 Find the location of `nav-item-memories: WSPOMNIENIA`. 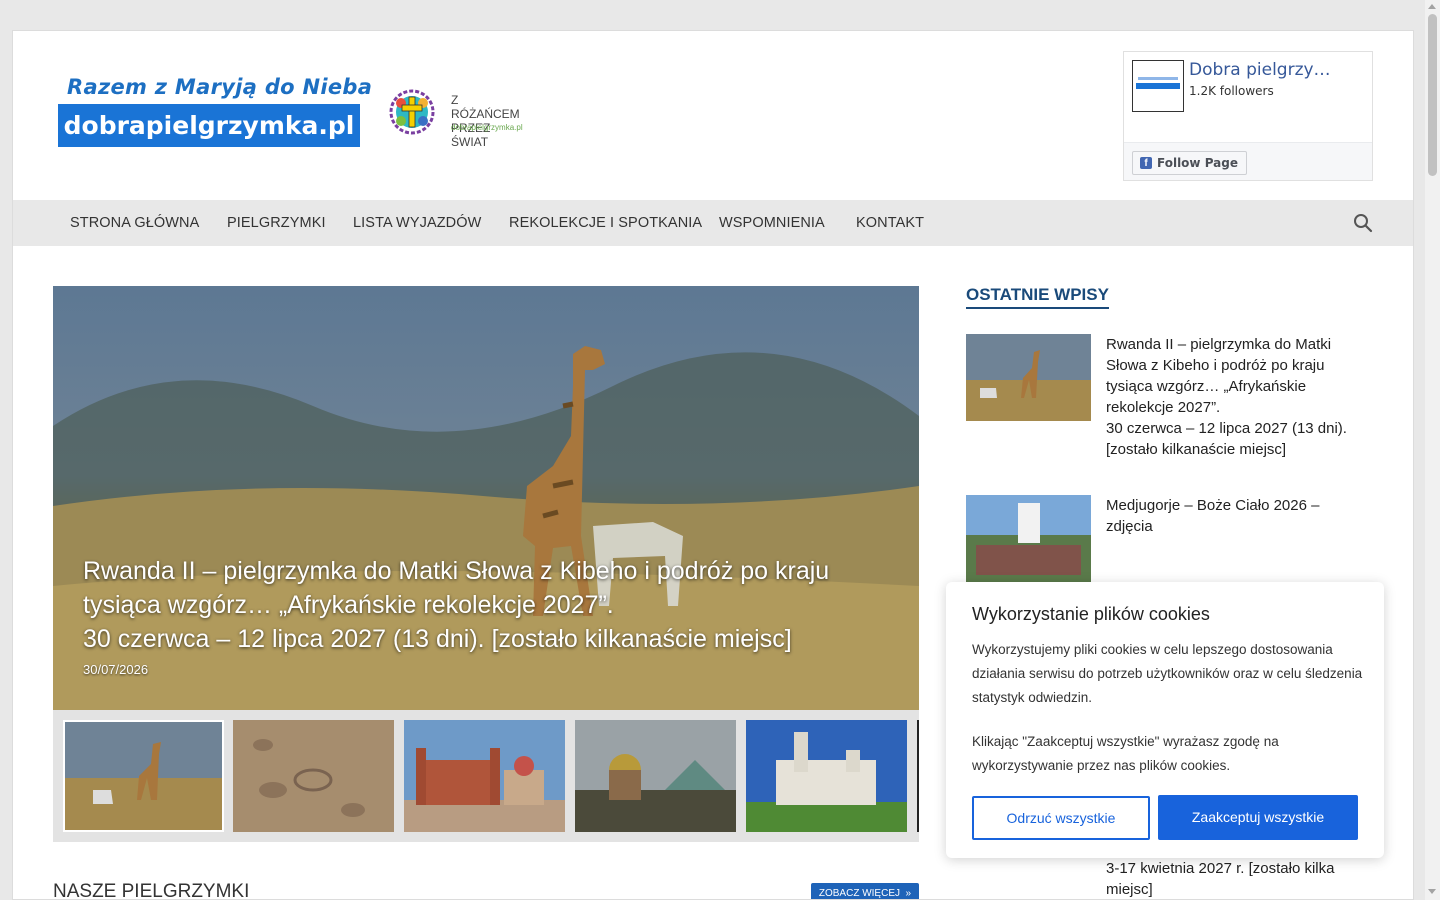

nav-item-memories: WSPOMNIENIA is located at coordinates (772, 223).